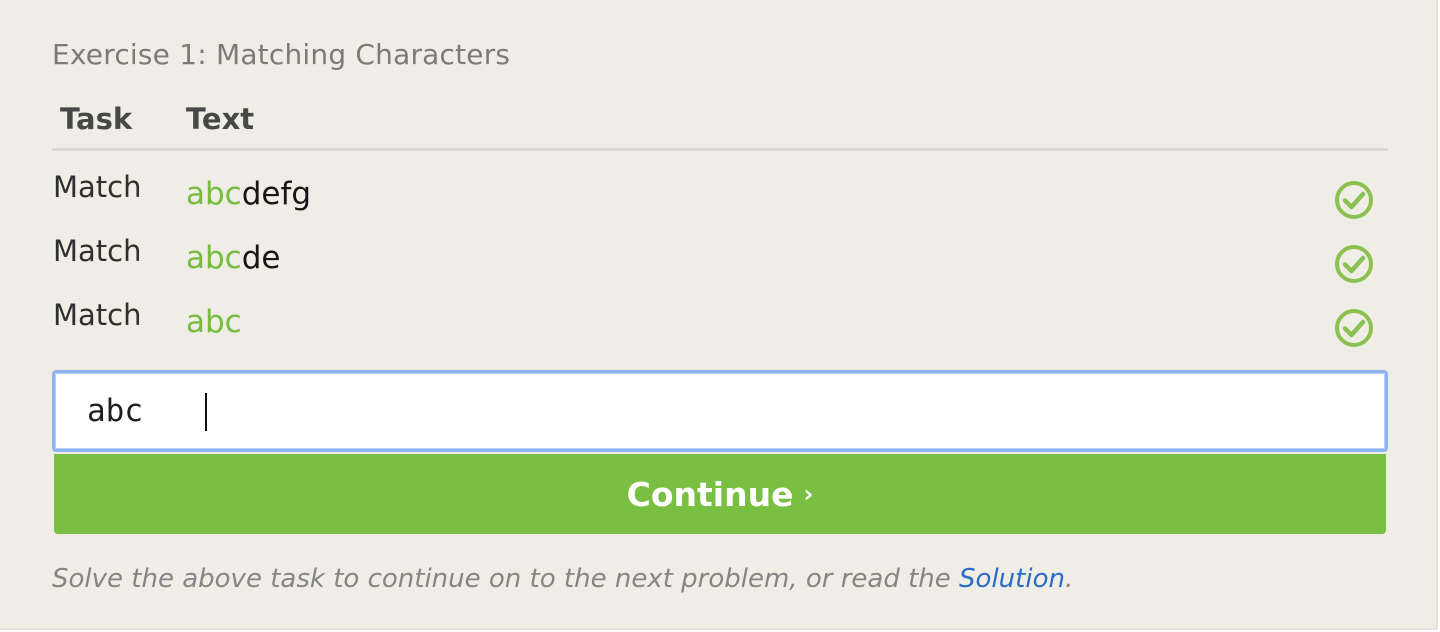 The height and width of the screenshot is (632, 1440). What do you see at coordinates (96, 119) in the screenshot?
I see `column-header-task: Task` at bounding box center [96, 119].